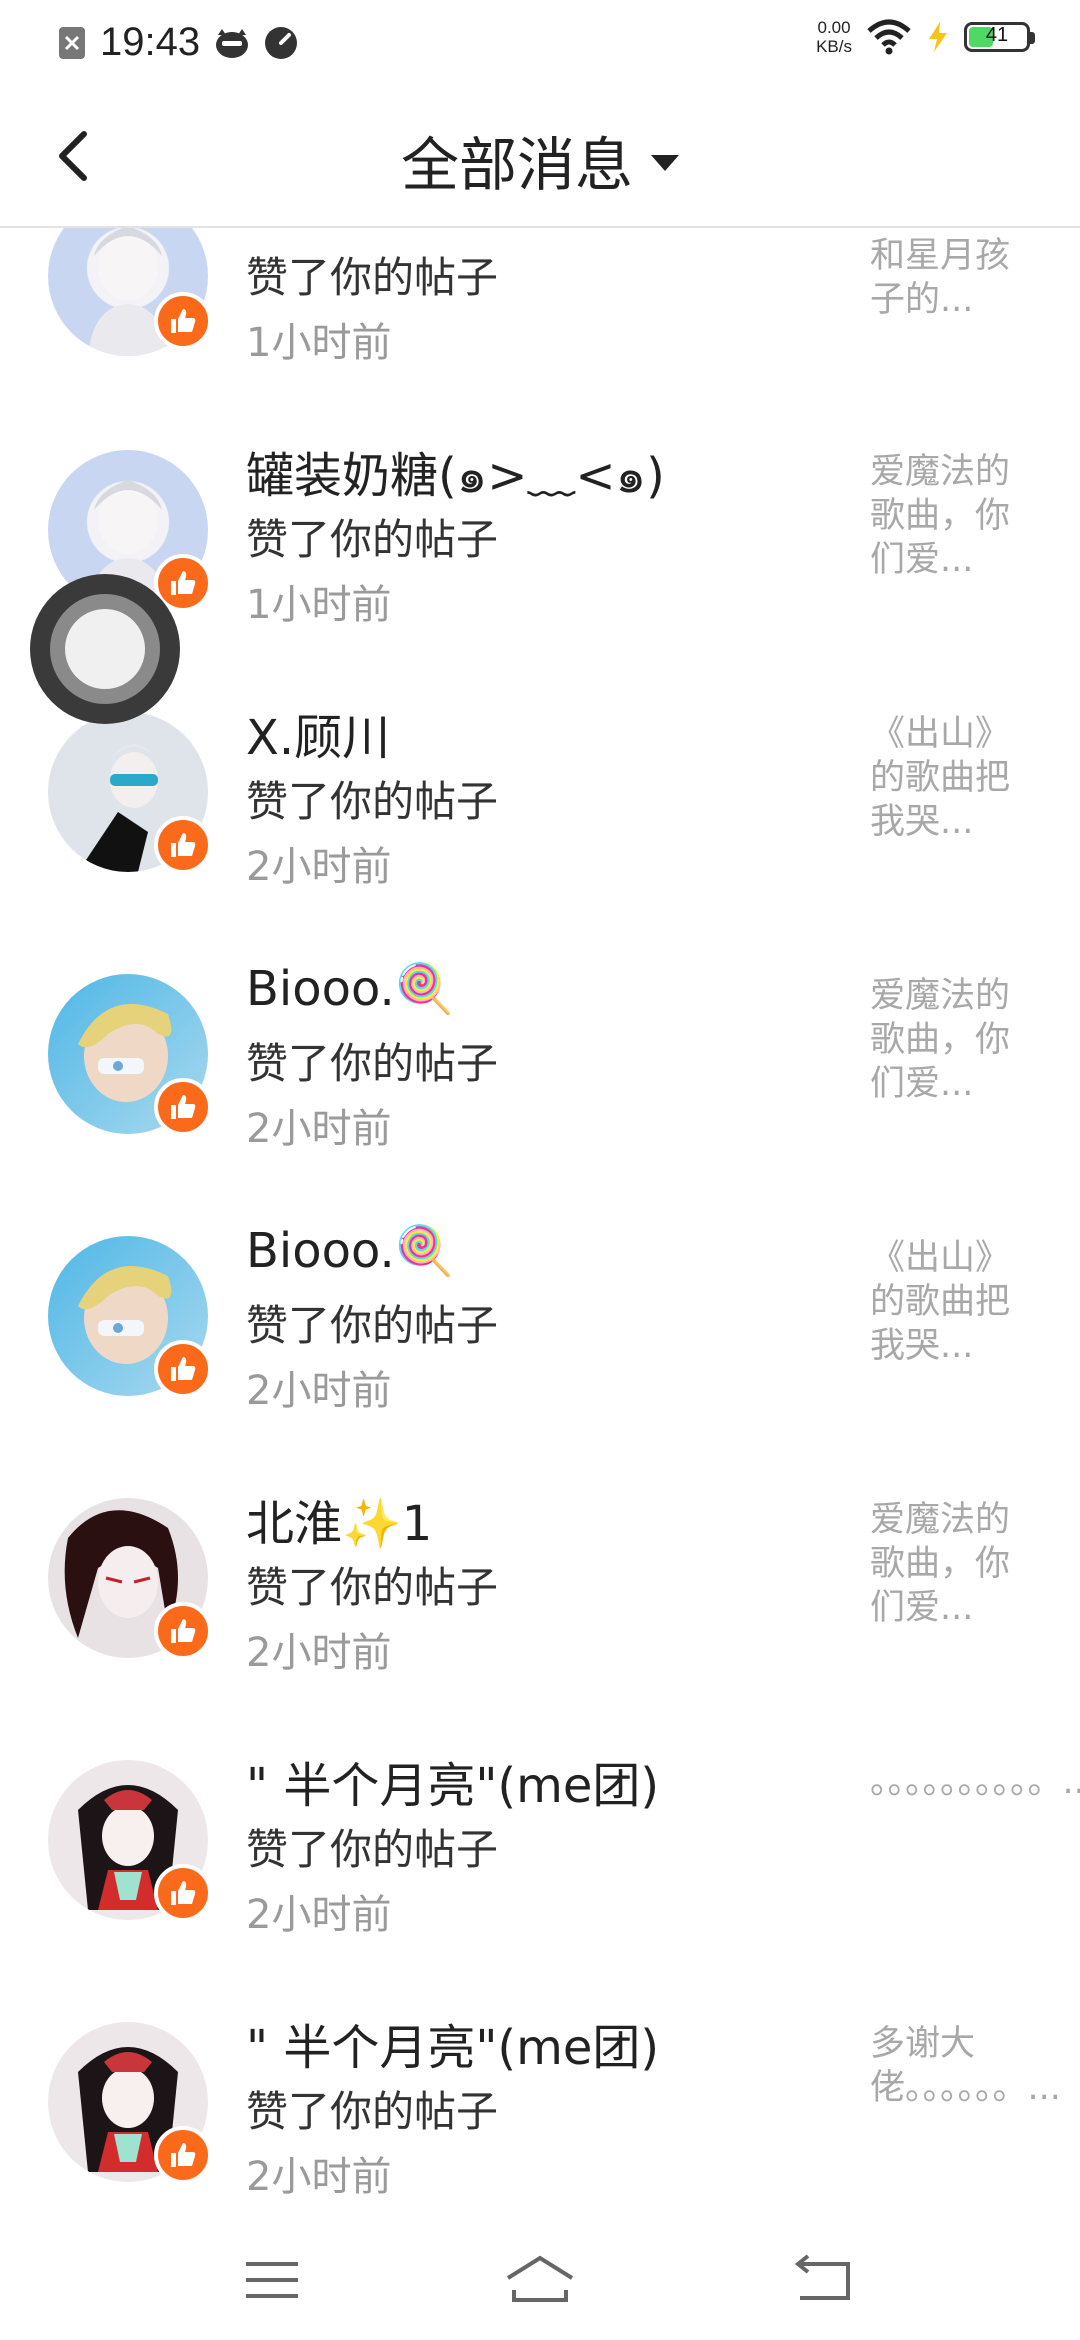 The width and height of the screenshot is (1080, 2340). What do you see at coordinates (339, 1519) in the screenshot?
I see `sender-name: 北淮✨1` at bounding box center [339, 1519].